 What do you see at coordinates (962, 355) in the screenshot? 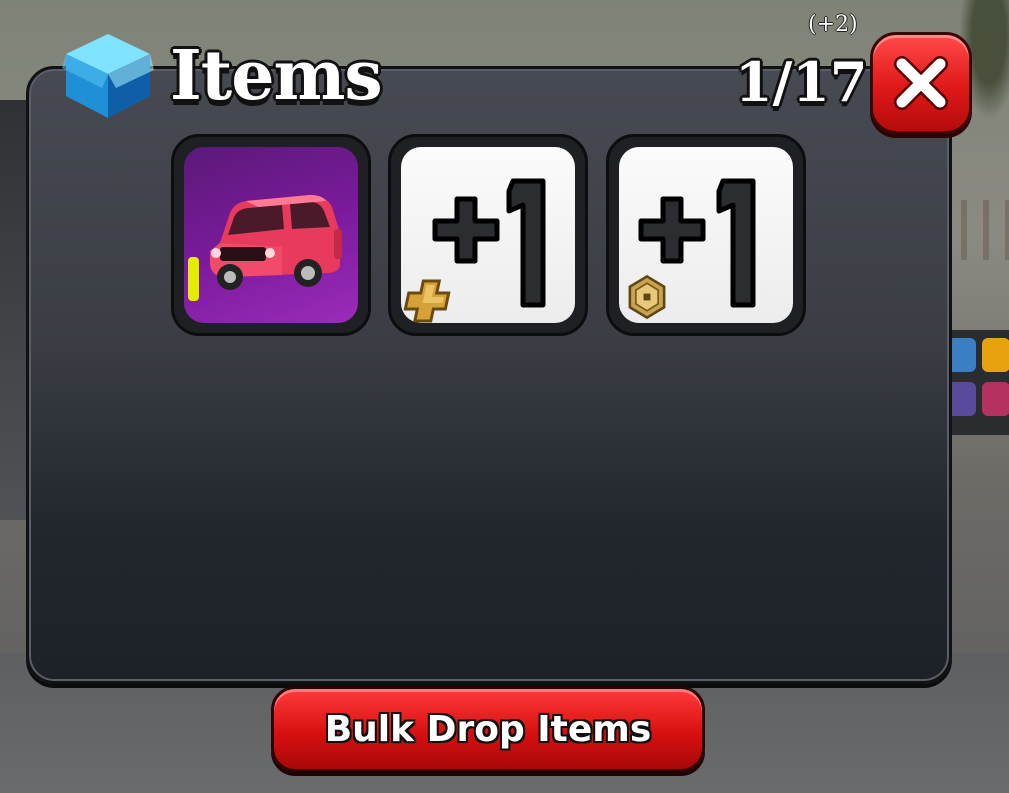
I see `side-tile-blue` at bounding box center [962, 355].